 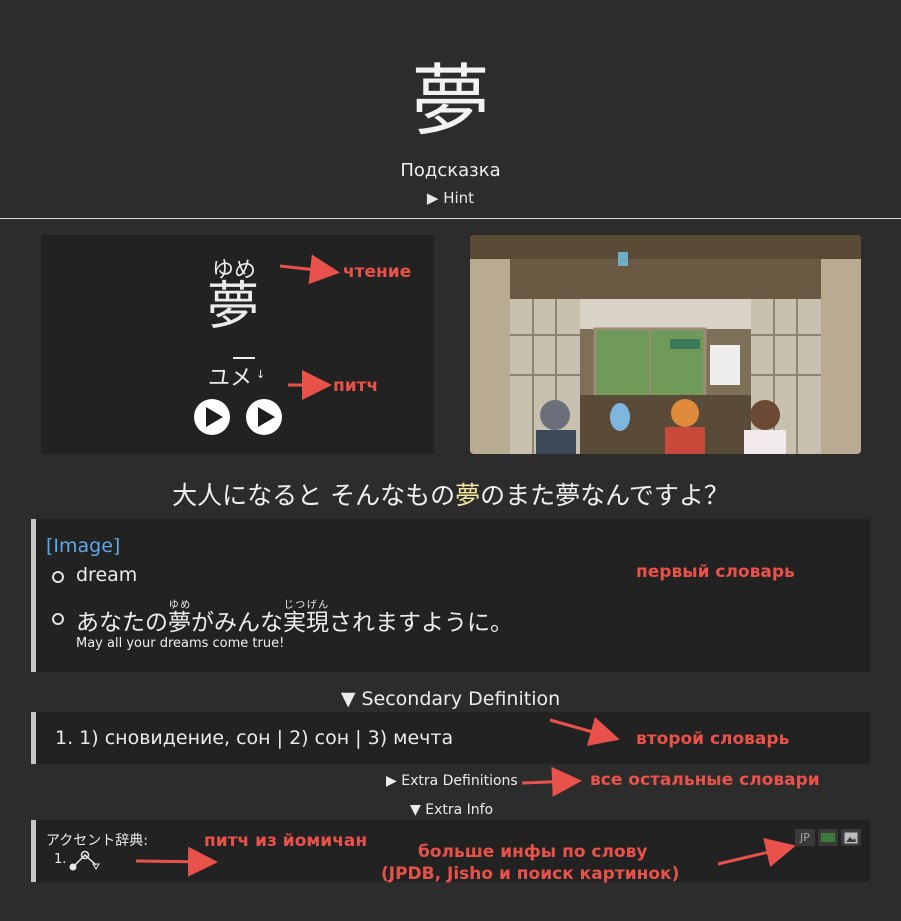 What do you see at coordinates (450, 198) in the screenshot?
I see `hint-toggle: ▶ Hint` at bounding box center [450, 198].